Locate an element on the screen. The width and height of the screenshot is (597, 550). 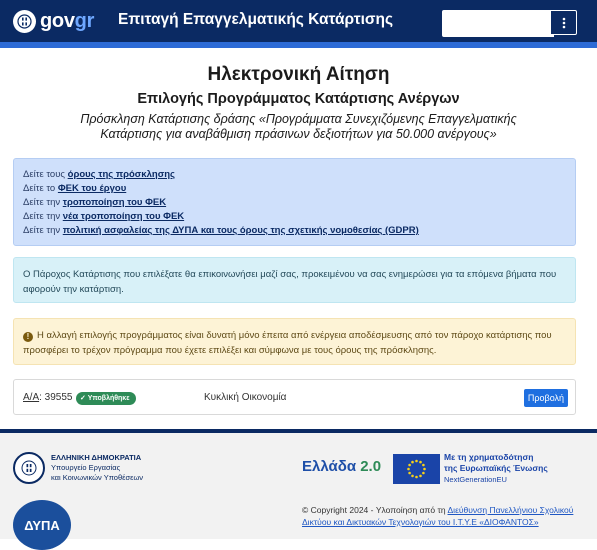
menu-button is located at coordinates (563, 22).